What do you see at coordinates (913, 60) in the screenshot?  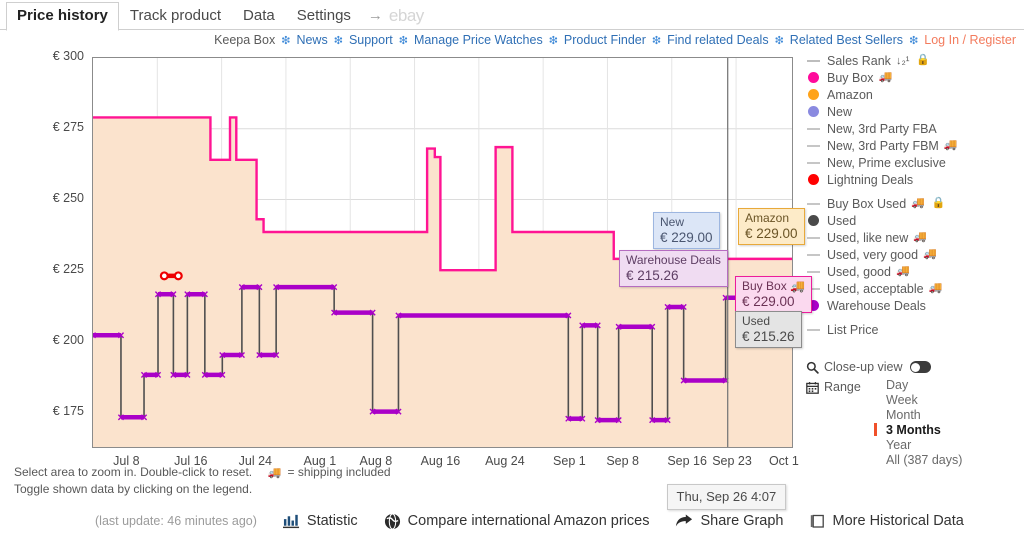 I see `legend-item-sales-rank: Sales Rank ↓₂¹ 🔒` at bounding box center [913, 60].